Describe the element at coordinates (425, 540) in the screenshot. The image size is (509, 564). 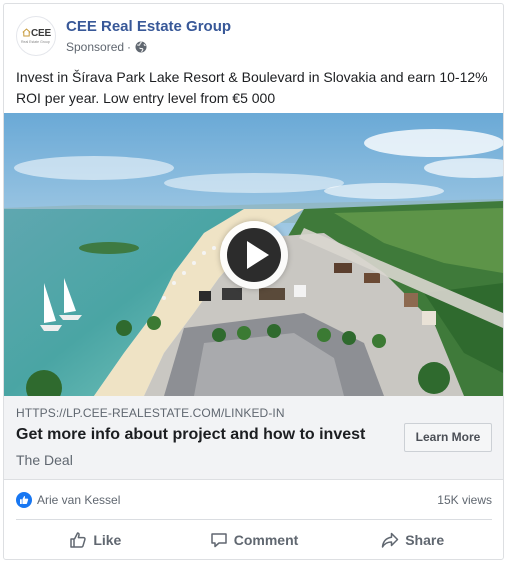
I see `share-label: Share` at that location.